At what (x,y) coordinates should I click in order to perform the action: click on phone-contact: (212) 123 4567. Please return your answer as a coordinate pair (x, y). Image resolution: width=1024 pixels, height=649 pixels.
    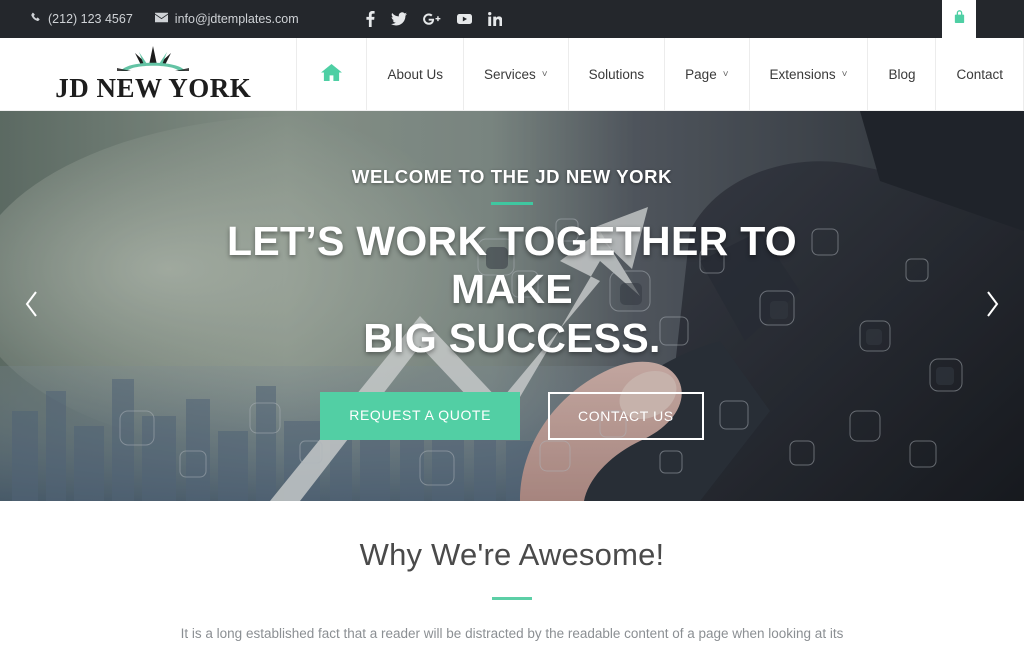
    Looking at the image, I should click on (81, 19).